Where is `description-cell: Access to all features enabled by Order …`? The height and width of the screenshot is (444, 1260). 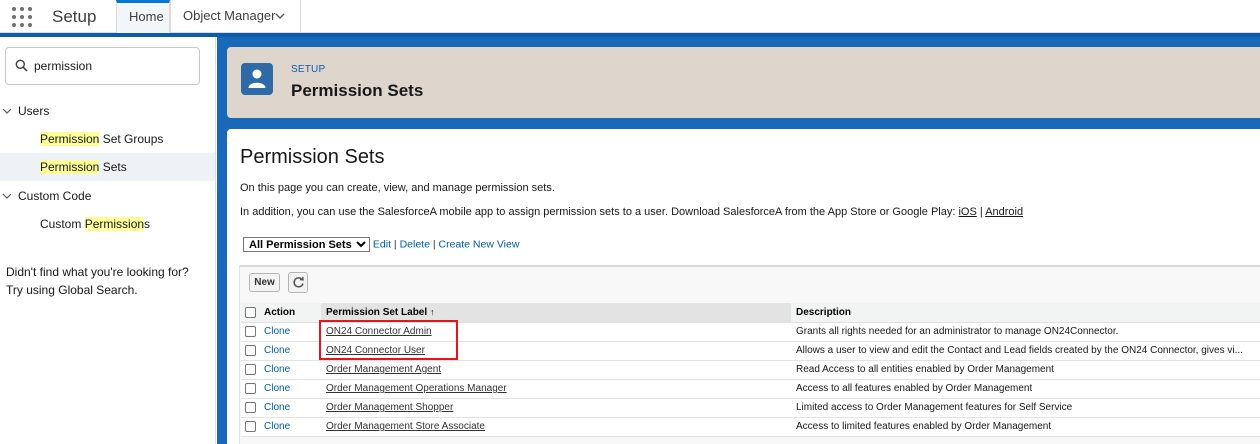 description-cell: Access to all features enabled by Order … is located at coordinates (1025, 389).